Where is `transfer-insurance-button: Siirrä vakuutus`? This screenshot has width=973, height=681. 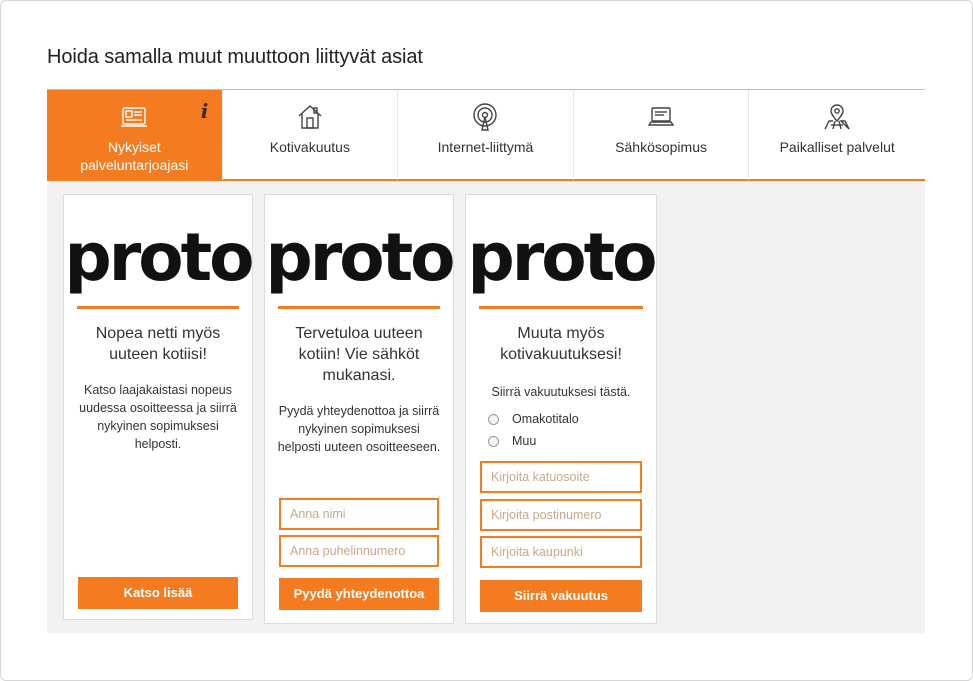
transfer-insurance-button: Siirrä vakuutus is located at coordinates (561, 596).